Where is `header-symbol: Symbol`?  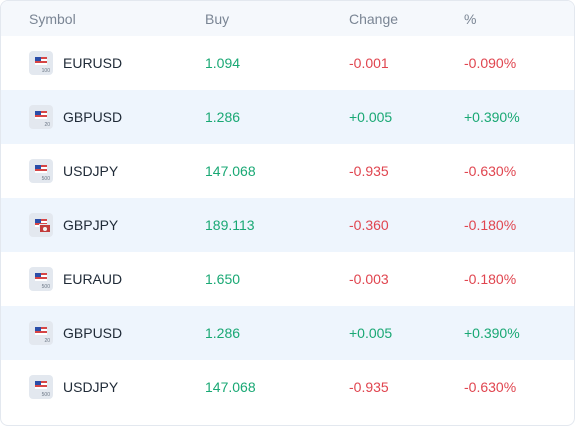
header-symbol: Symbol is located at coordinates (52, 18).